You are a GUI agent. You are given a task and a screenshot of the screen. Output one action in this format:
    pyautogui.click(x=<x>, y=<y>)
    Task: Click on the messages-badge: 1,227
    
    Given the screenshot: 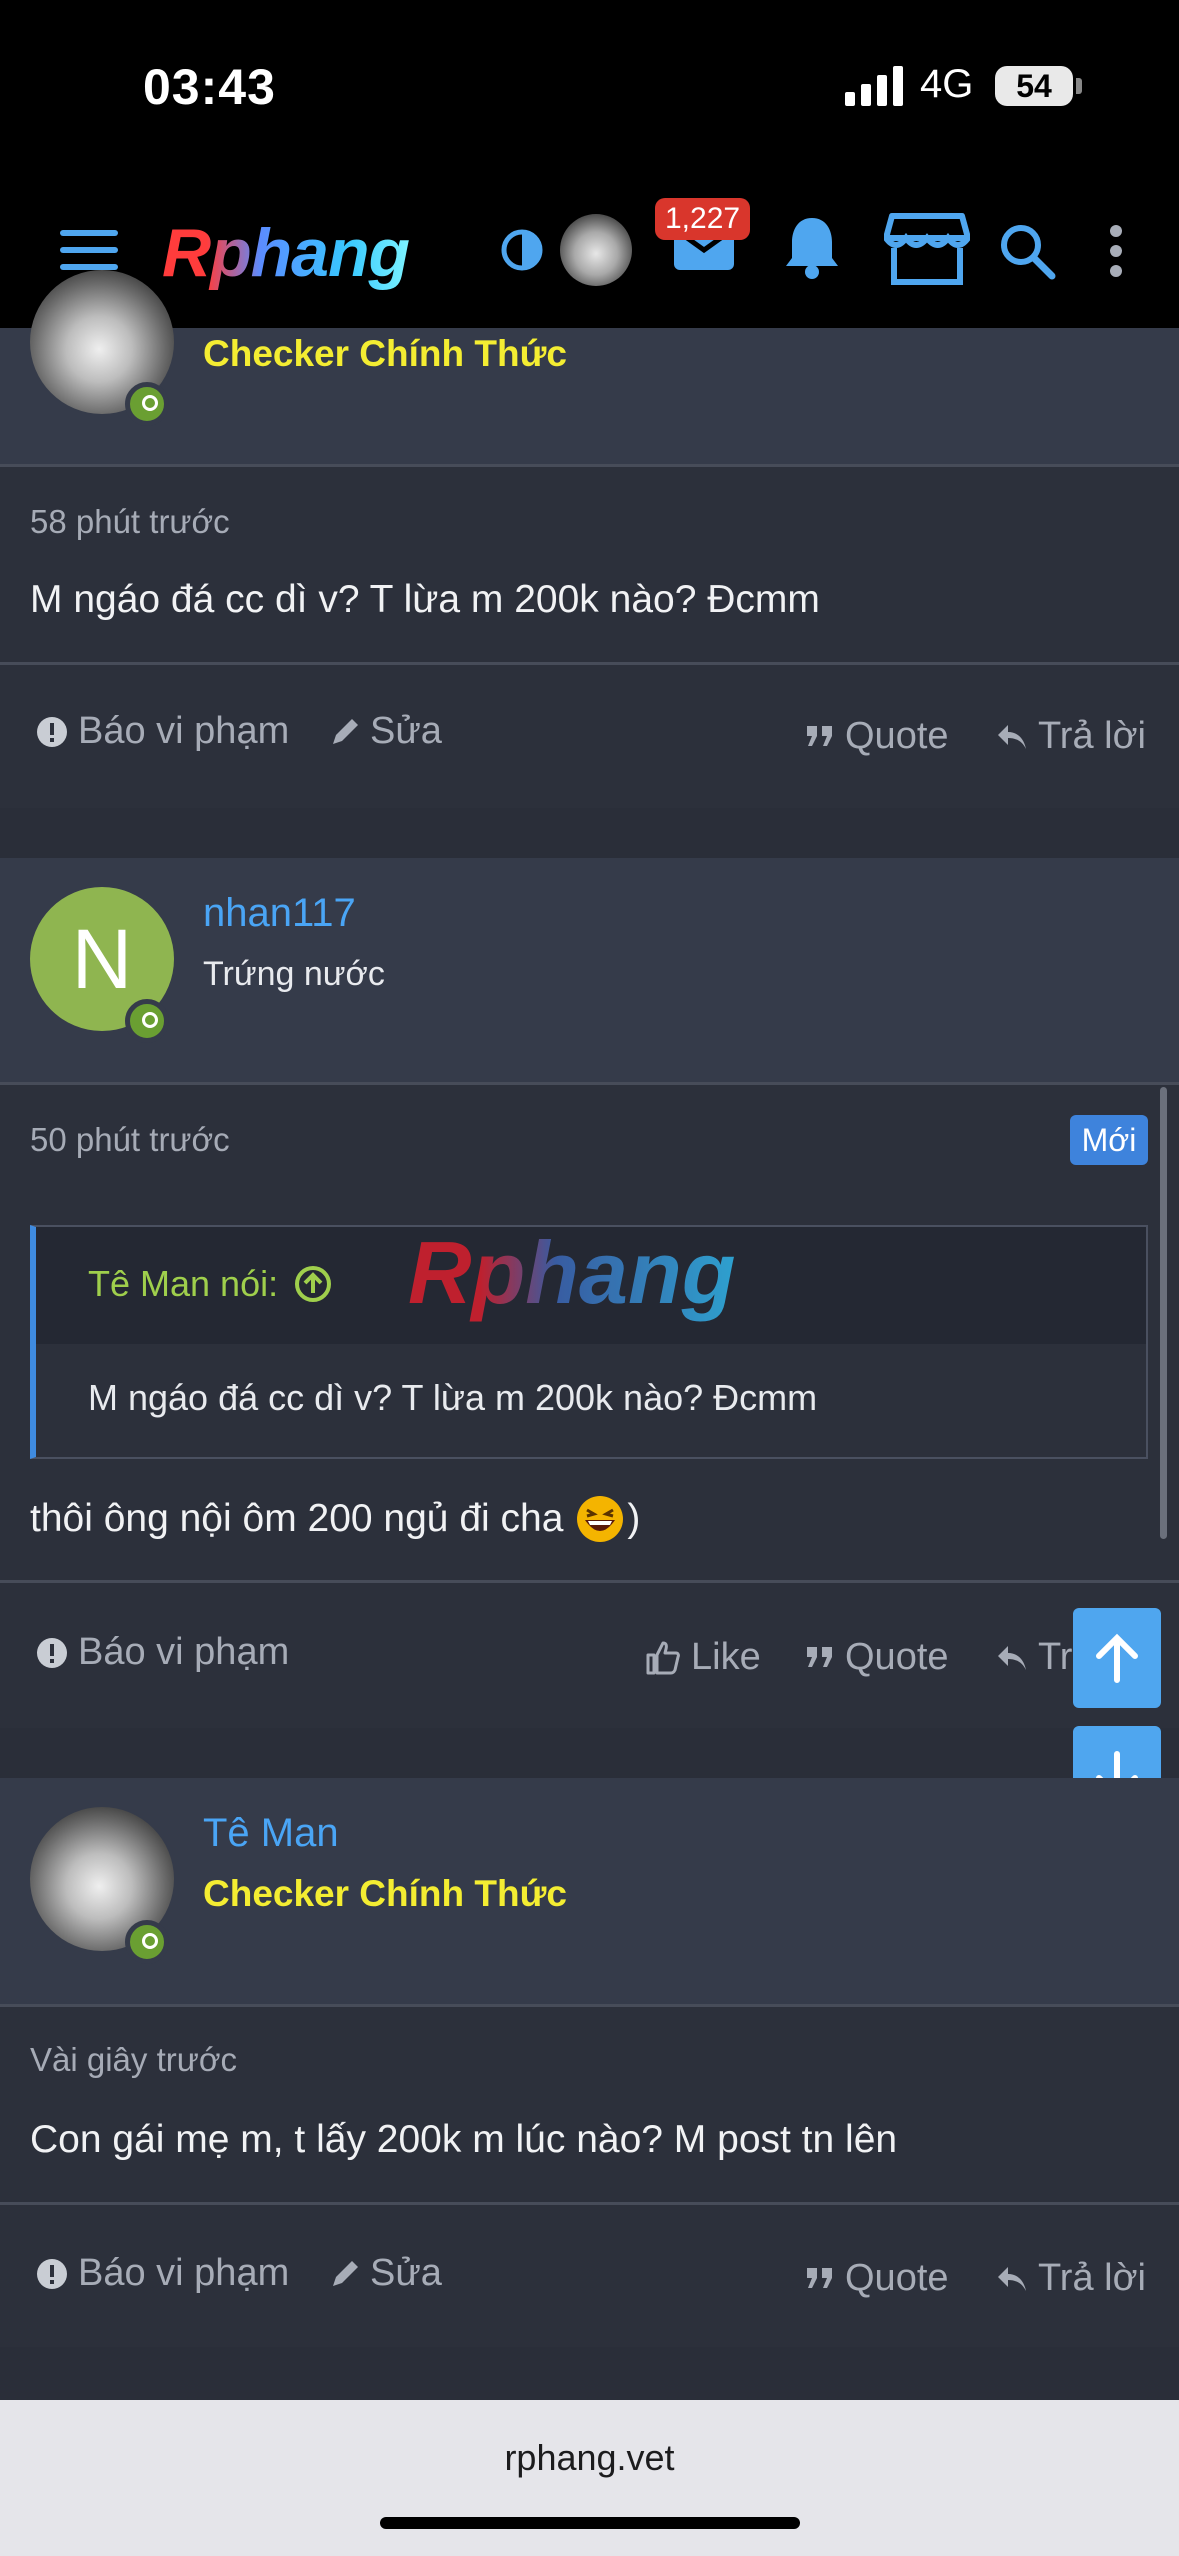 What is the action you would take?
    pyautogui.click(x=703, y=219)
    